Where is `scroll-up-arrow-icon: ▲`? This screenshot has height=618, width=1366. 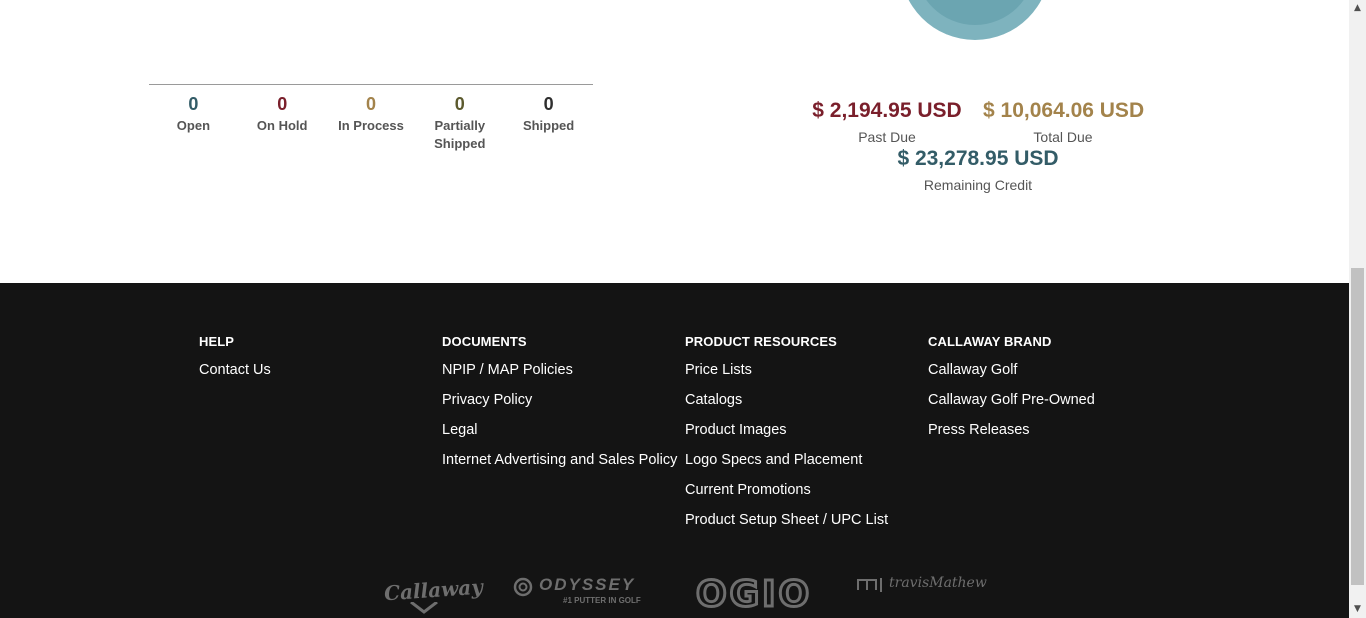 scroll-up-arrow-icon: ▲ is located at coordinates (1357, 8).